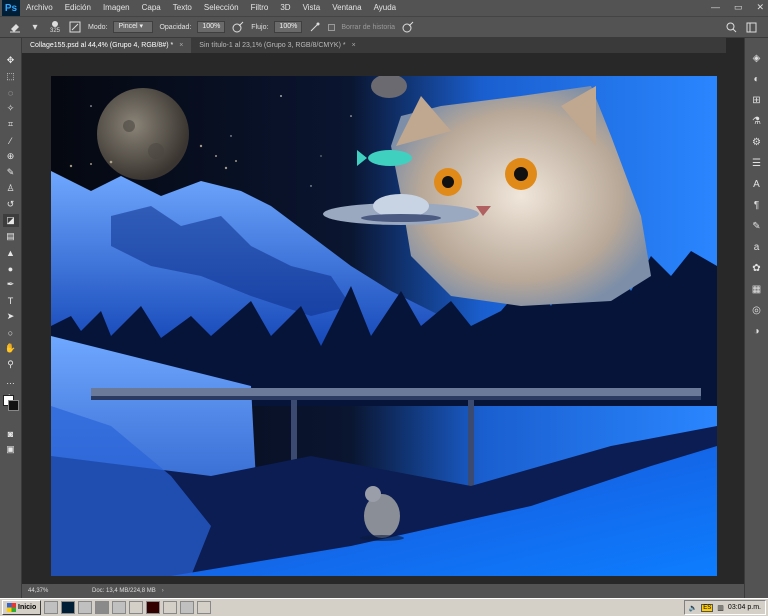 This screenshot has height=616, width=768. What do you see at coordinates (757, 184) in the screenshot?
I see `character-panel-icon: A` at bounding box center [757, 184].